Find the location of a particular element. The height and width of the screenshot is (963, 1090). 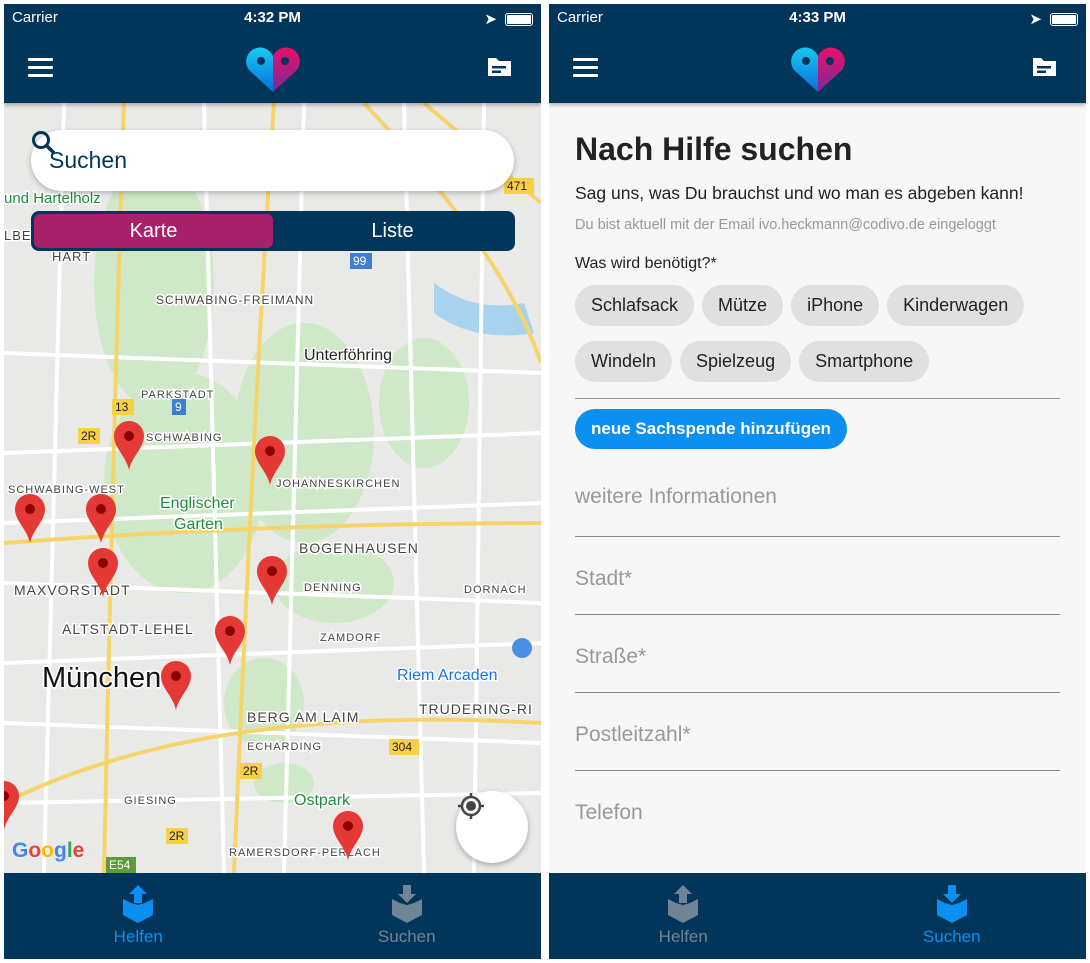

needed-items-label: Was wird benötigt?* is located at coordinates (646, 263).